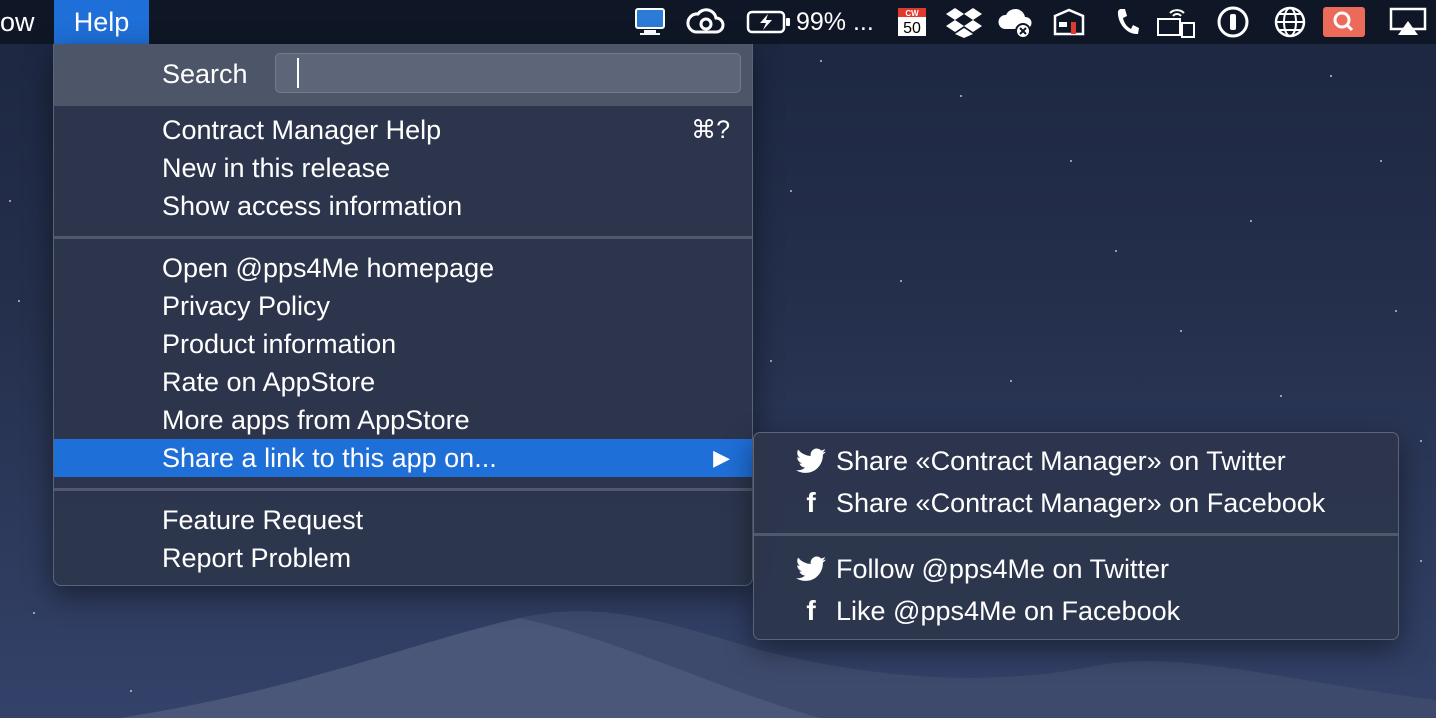  I want to click on menubar-help-item: Help, so click(101, 22).